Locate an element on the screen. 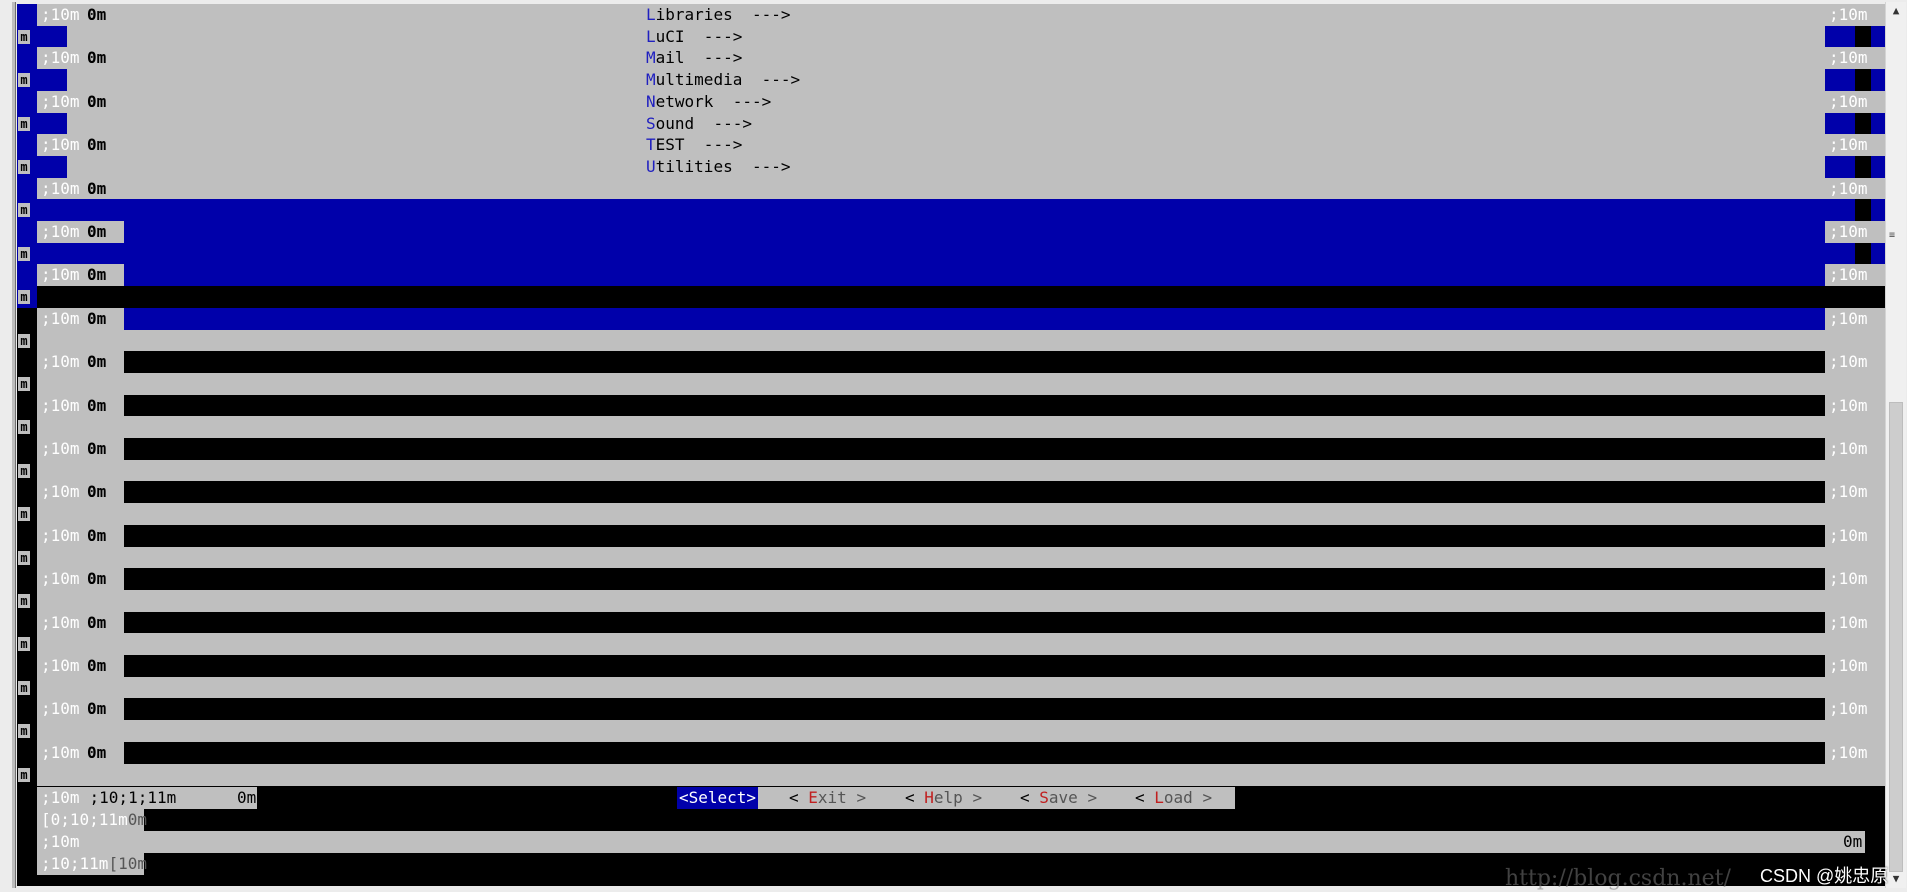  menu-item: Sound ---> is located at coordinates (699, 124).